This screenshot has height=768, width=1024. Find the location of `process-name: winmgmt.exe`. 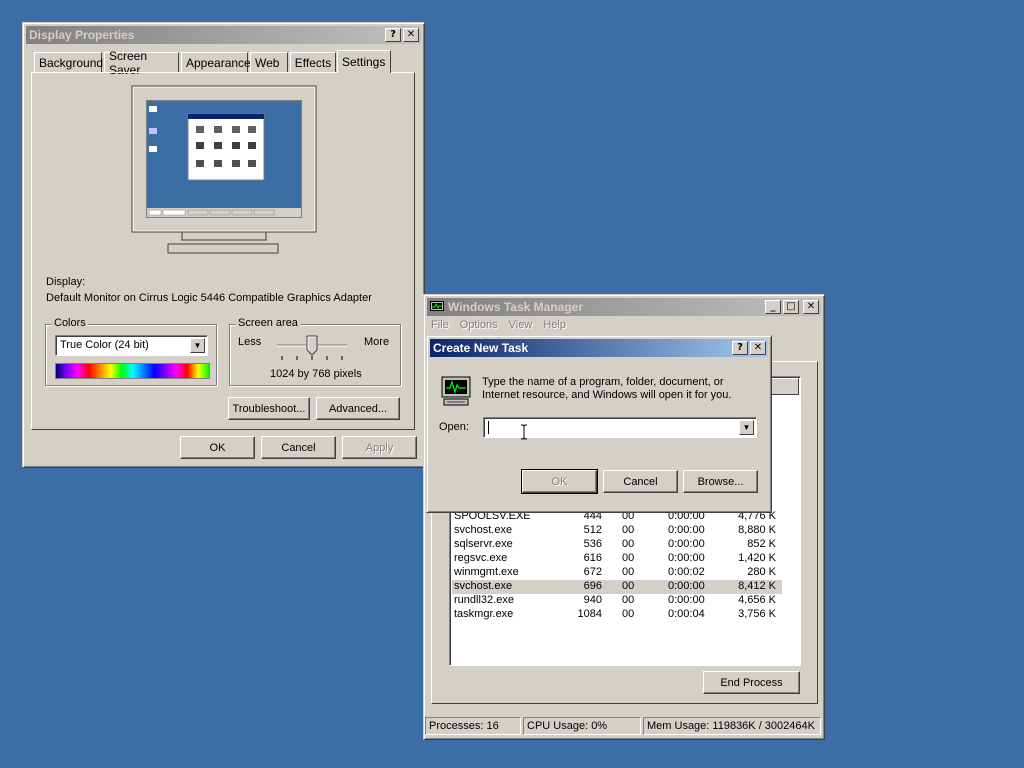

process-name: winmgmt.exe is located at coordinates (486, 572).